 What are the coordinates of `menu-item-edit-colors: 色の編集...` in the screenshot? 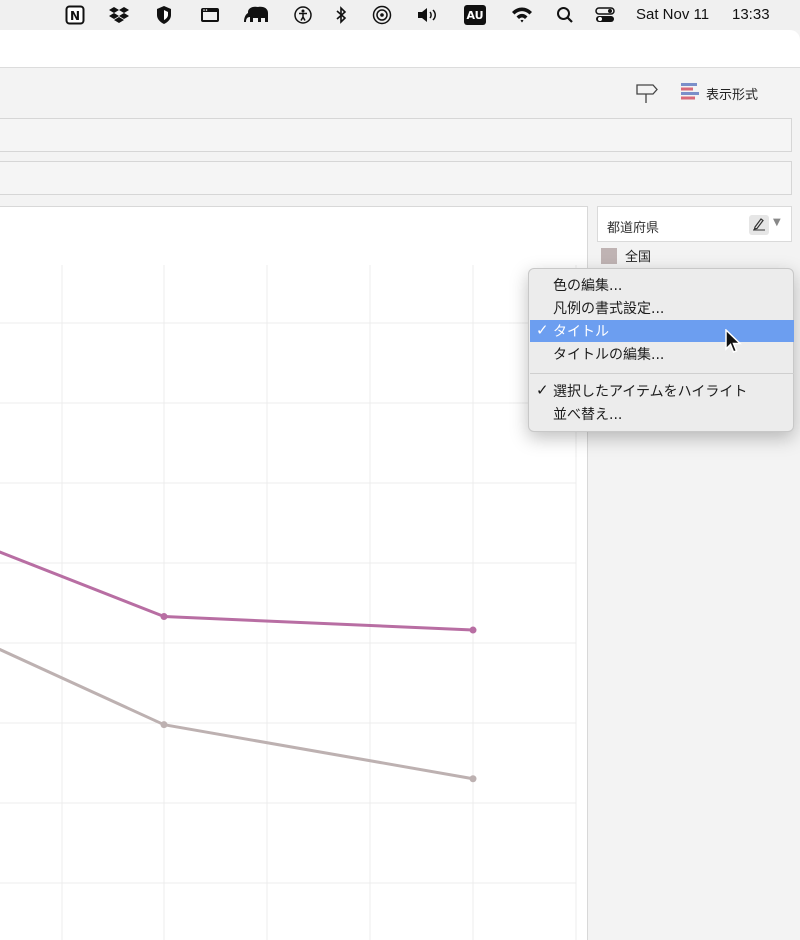 It's located at (662, 285).